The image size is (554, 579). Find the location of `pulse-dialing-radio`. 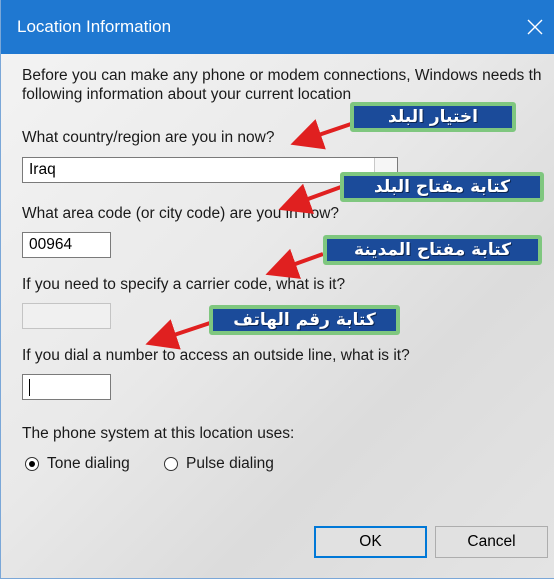

pulse-dialing-radio is located at coordinates (171, 464).